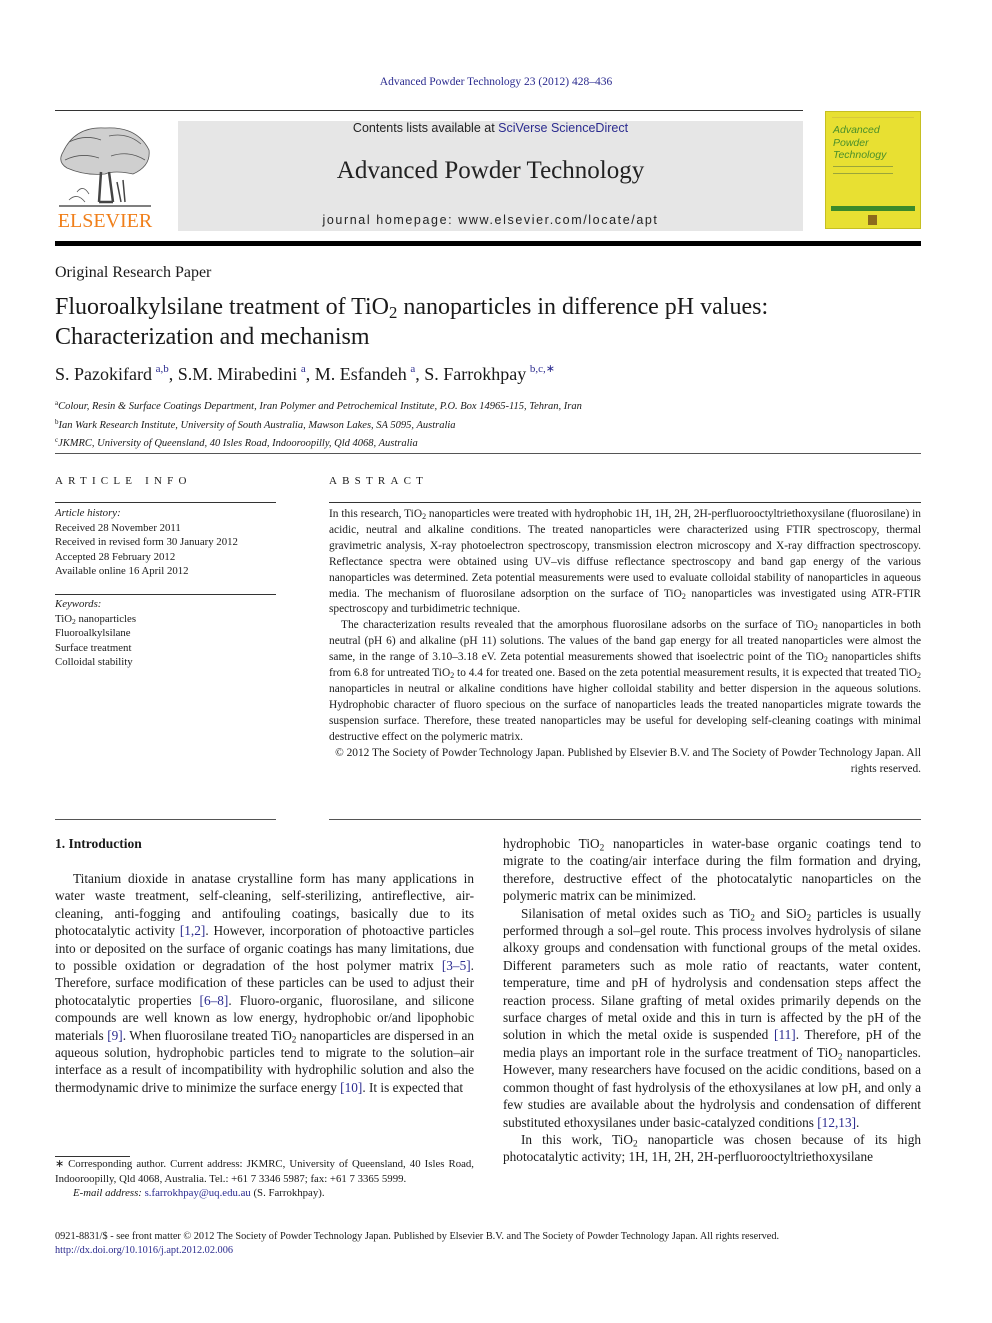  Describe the element at coordinates (123, 481) in the screenshot. I see `article-info-heading: ARTICLE INFO` at that location.